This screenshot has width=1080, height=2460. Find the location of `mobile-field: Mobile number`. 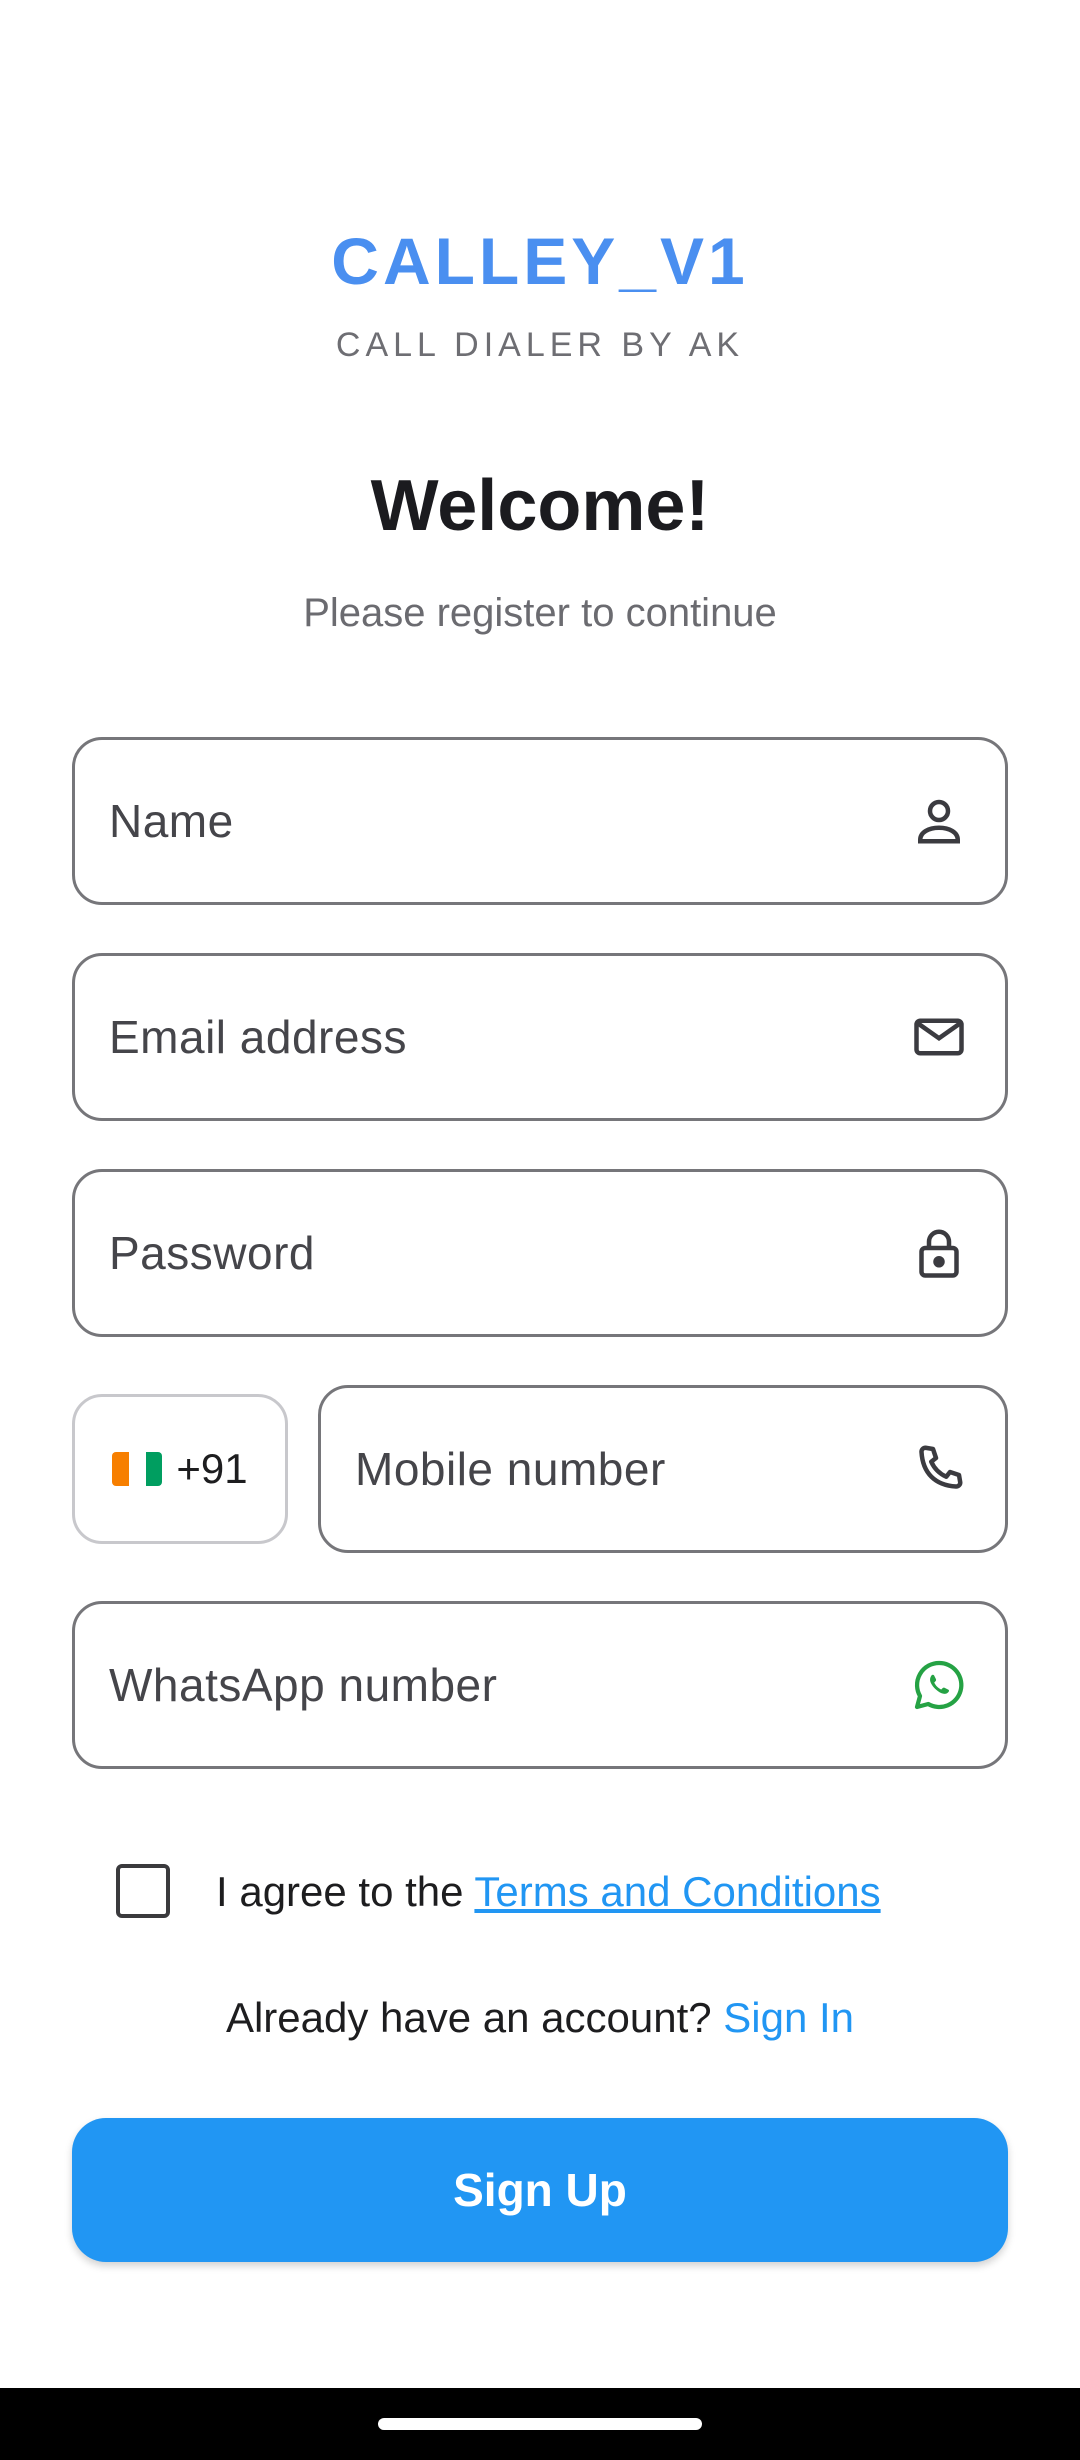

mobile-field: Mobile number is located at coordinates (663, 1469).